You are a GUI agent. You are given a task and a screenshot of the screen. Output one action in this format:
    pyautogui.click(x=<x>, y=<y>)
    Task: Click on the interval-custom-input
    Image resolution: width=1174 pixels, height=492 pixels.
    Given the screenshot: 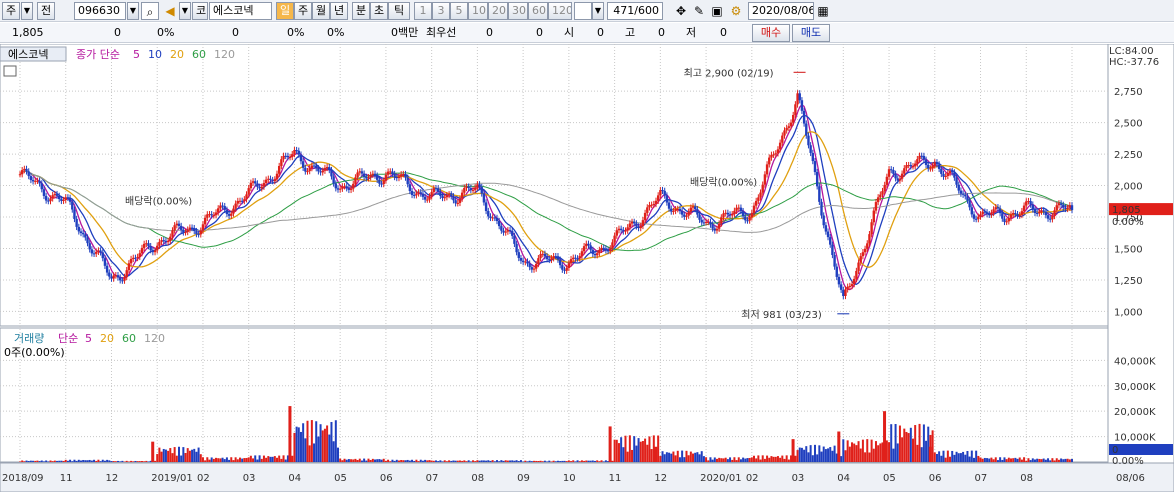 What is the action you would take?
    pyautogui.click(x=583, y=11)
    